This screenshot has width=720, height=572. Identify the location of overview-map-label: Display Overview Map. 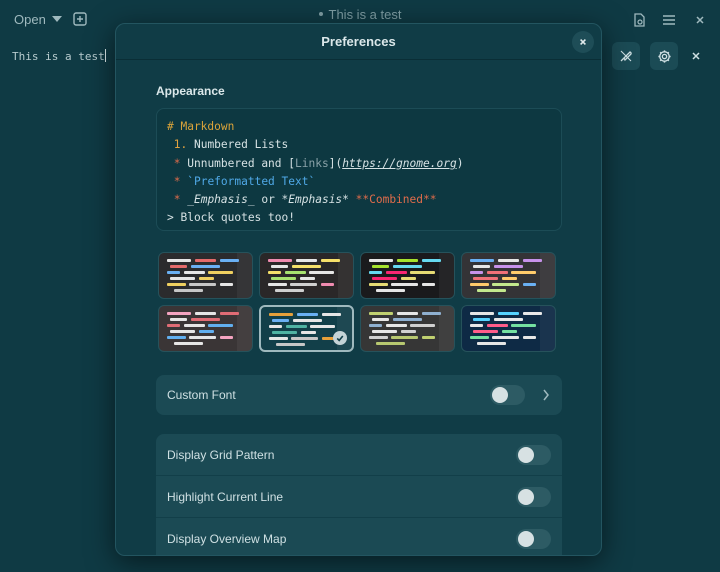
(227, 539).